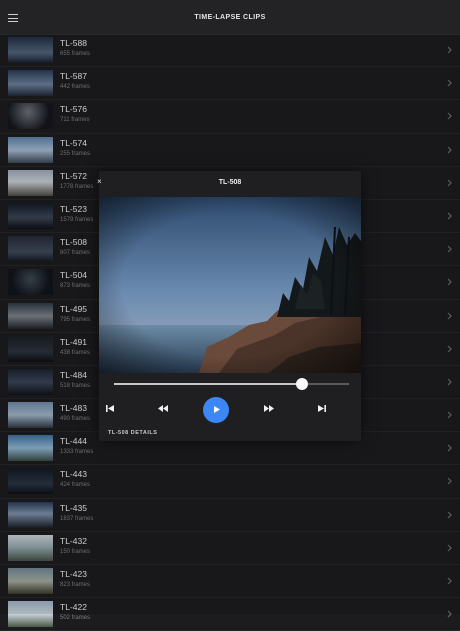  What do you see at coordinates (163, 409) in the screenshot?
I see `rewind-icon` at bounding box center [163, 409].